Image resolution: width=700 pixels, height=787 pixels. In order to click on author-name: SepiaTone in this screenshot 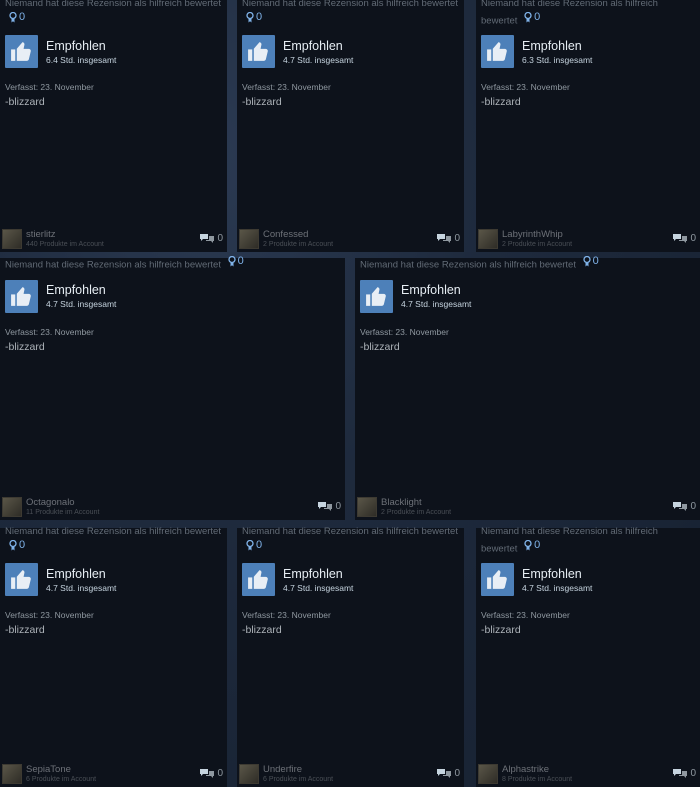, I will do `click(113, 769)`.